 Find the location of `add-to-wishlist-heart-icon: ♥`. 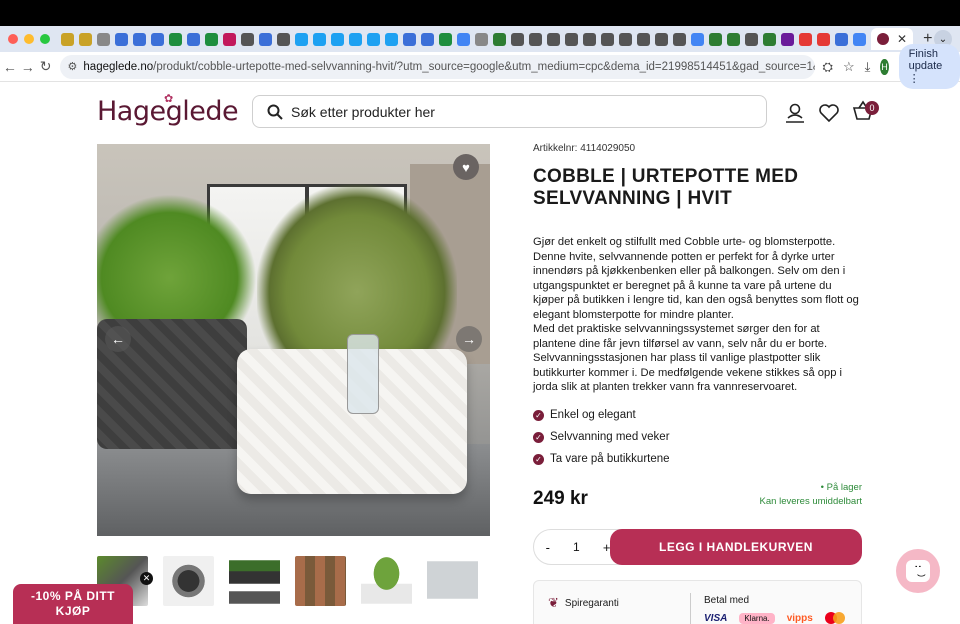

add-to-wishlist-heart-icon: ♥ is located at coordinates (466, 167).